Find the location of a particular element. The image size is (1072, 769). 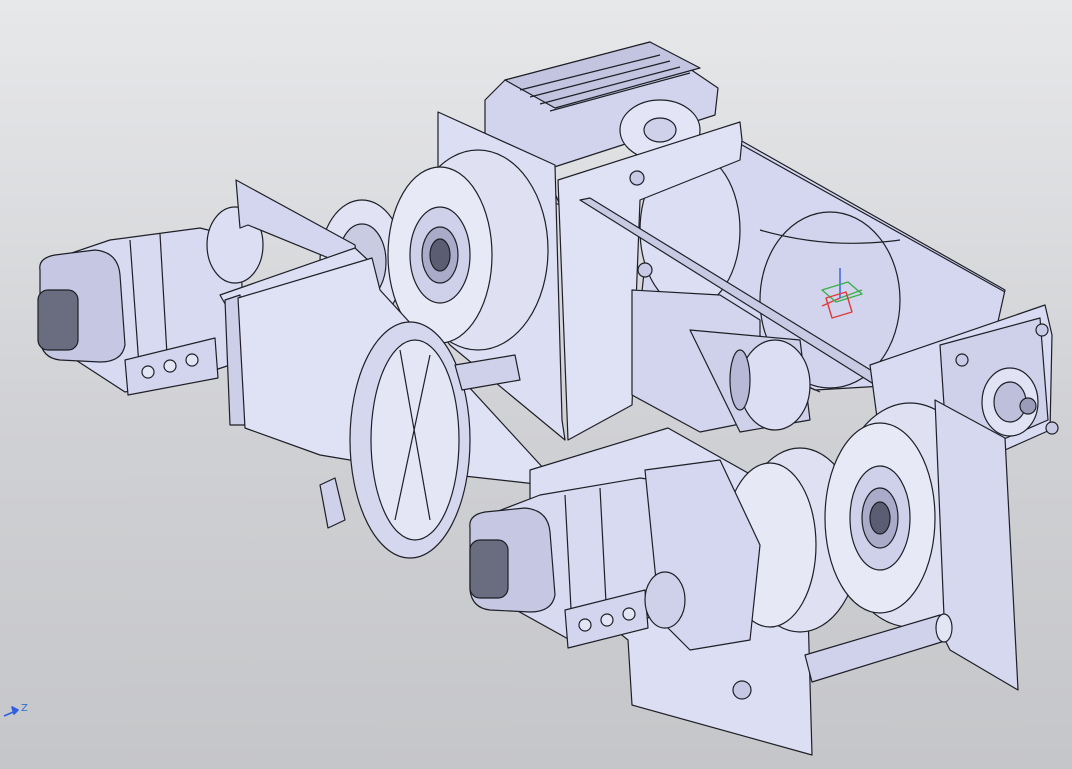

front-drive-motor is located at coordinates (615, 555).